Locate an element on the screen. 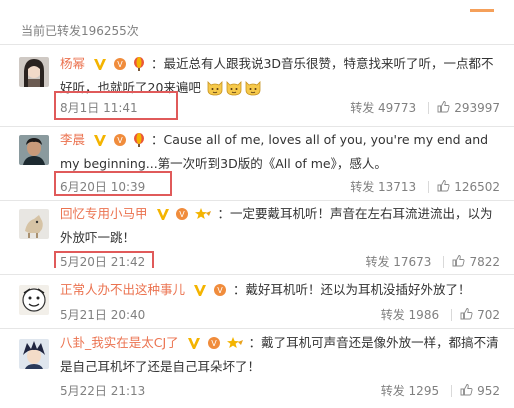 This screenshot has width=514, height=408. username-link: 正常人办不出这种事儿 is located at coordinates (122, 289).